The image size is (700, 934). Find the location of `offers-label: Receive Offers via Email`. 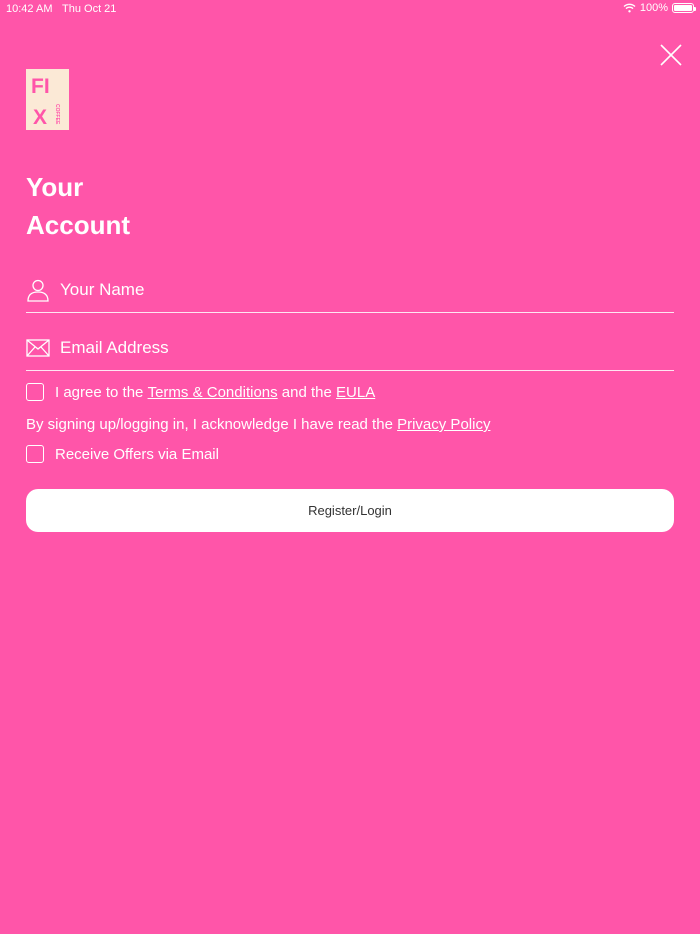

offers-label: Receive Offers via Email is located at coordinates (137, 454).